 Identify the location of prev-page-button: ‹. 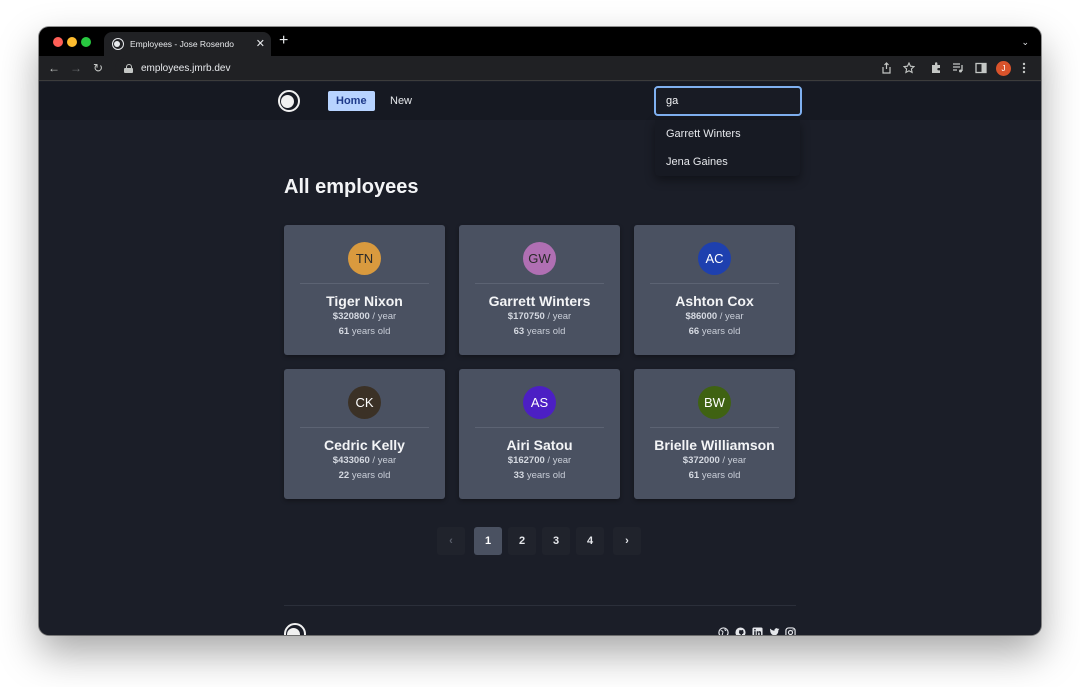
(451, 541).